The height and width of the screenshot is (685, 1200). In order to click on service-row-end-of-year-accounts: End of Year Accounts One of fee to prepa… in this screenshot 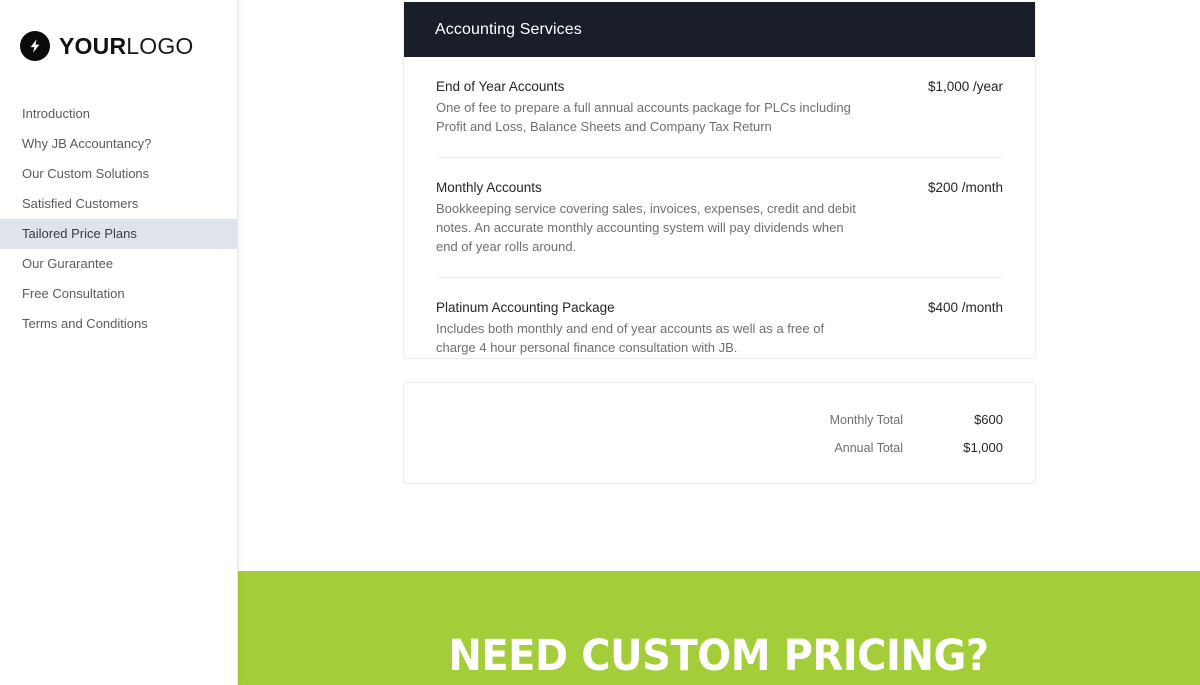, I will do `click(719, 107)`.